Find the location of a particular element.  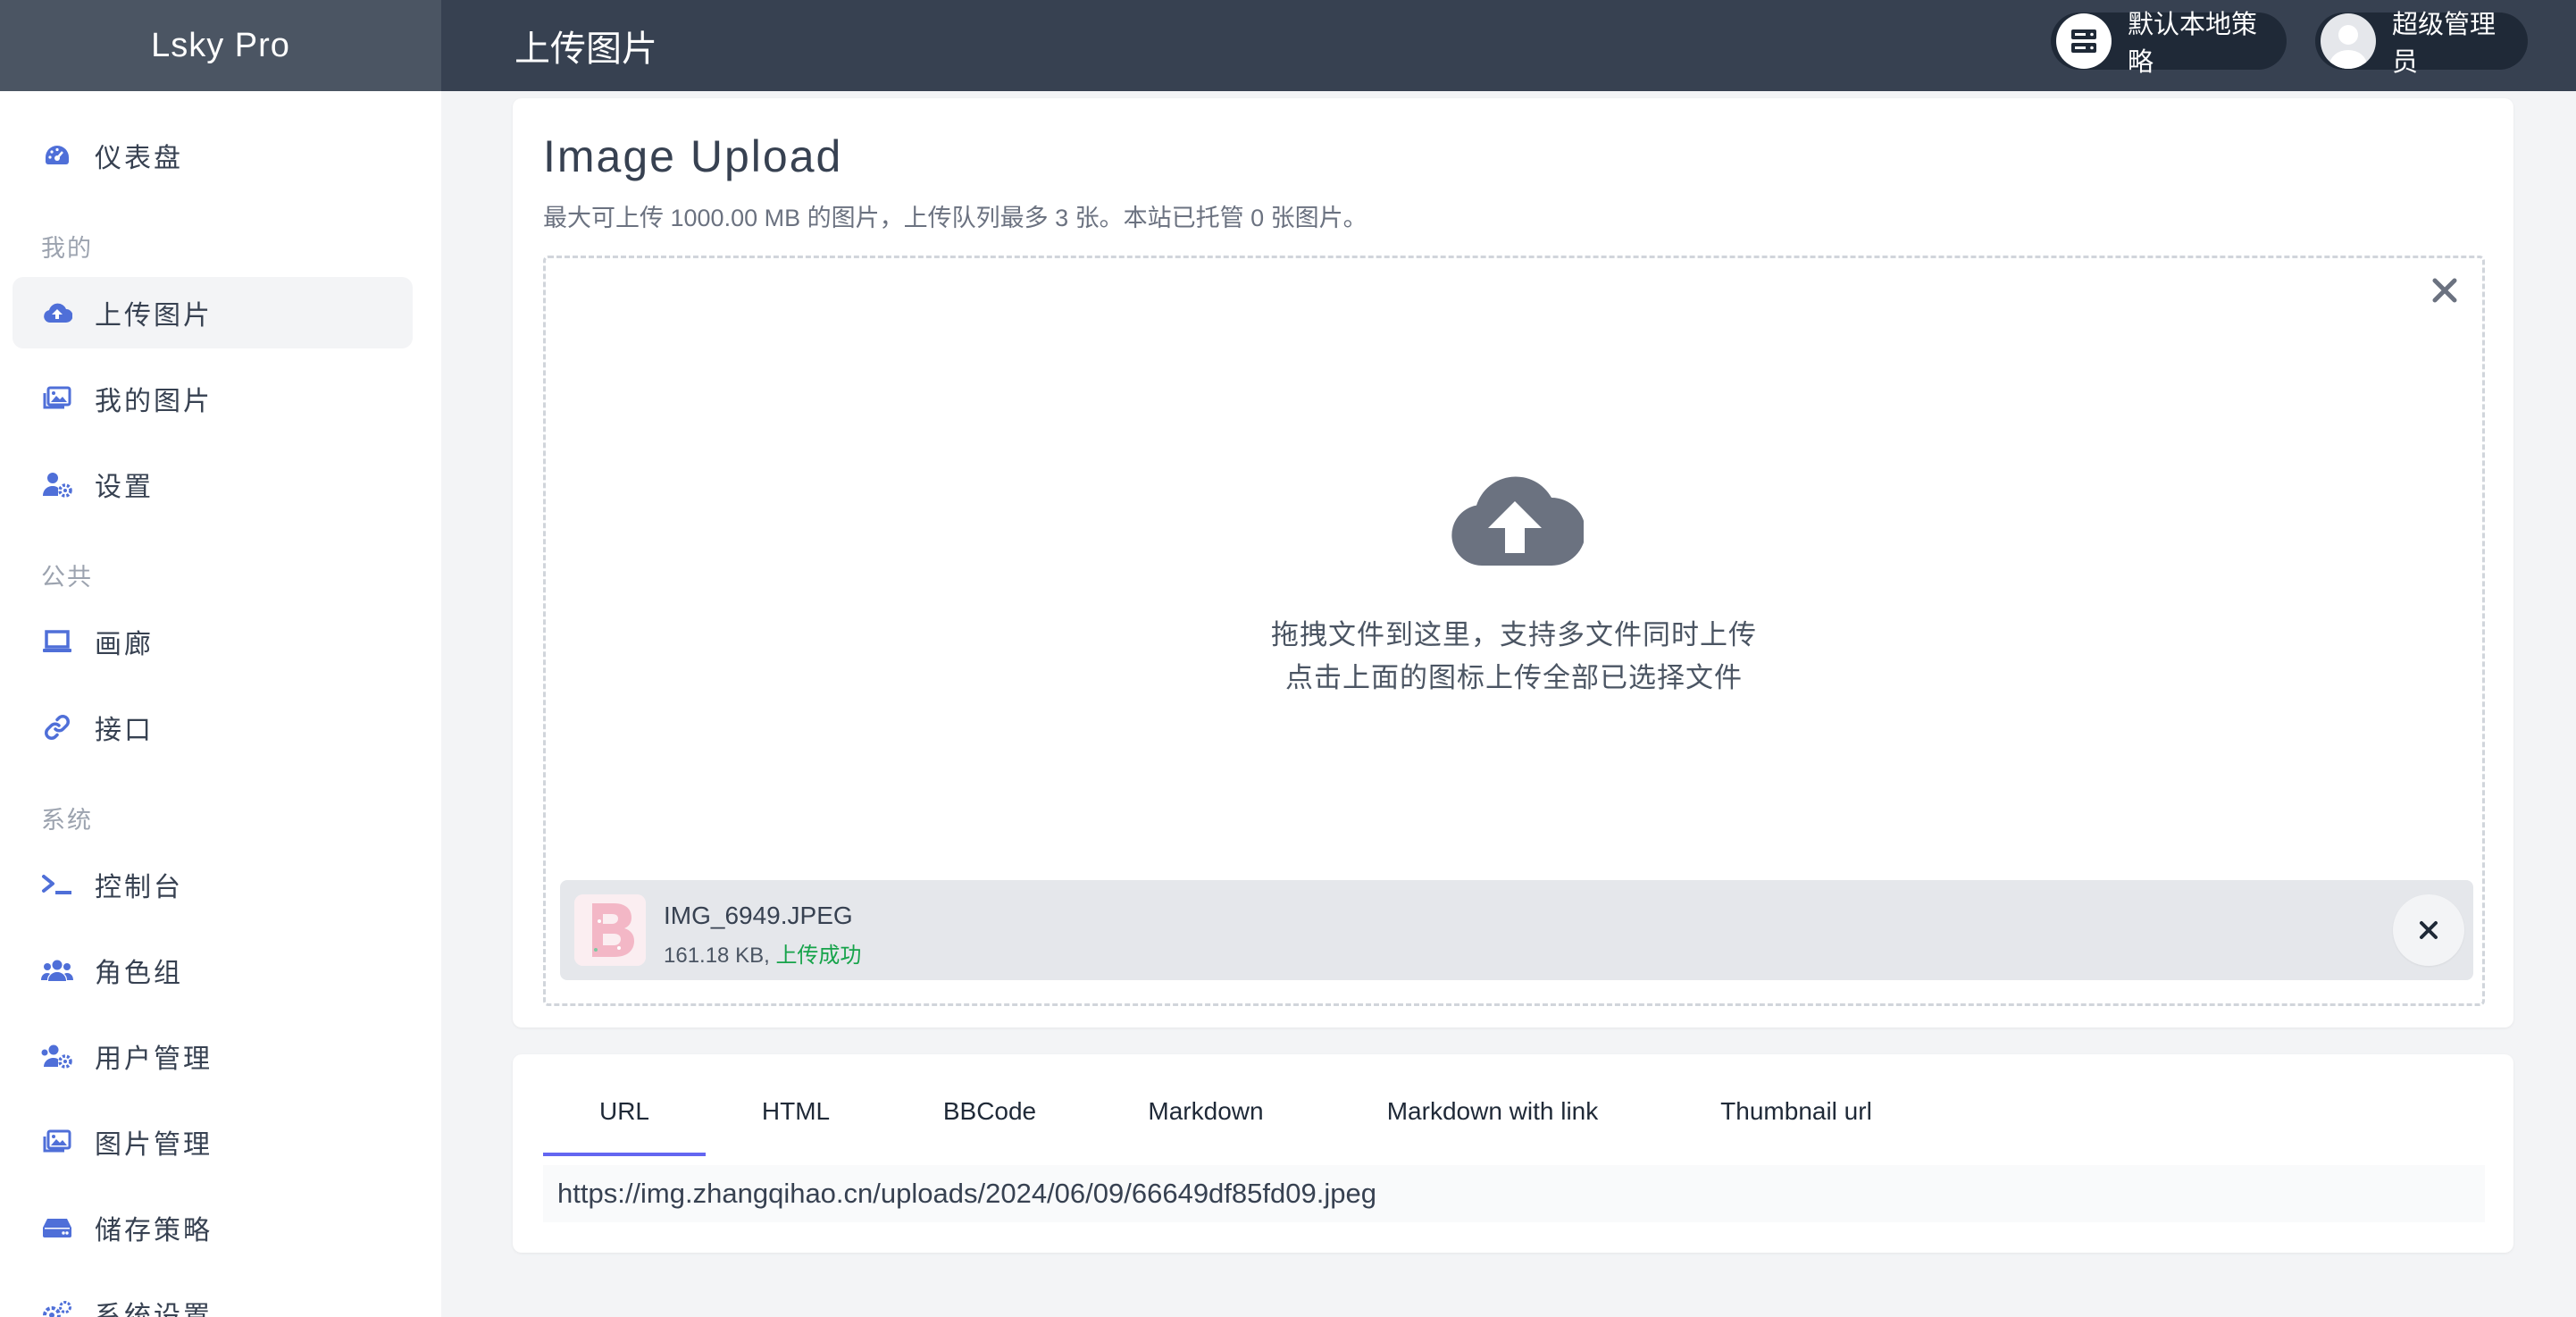

file-meta: 161.18 KB, 上传成功 is located at coordinates (763, 953).